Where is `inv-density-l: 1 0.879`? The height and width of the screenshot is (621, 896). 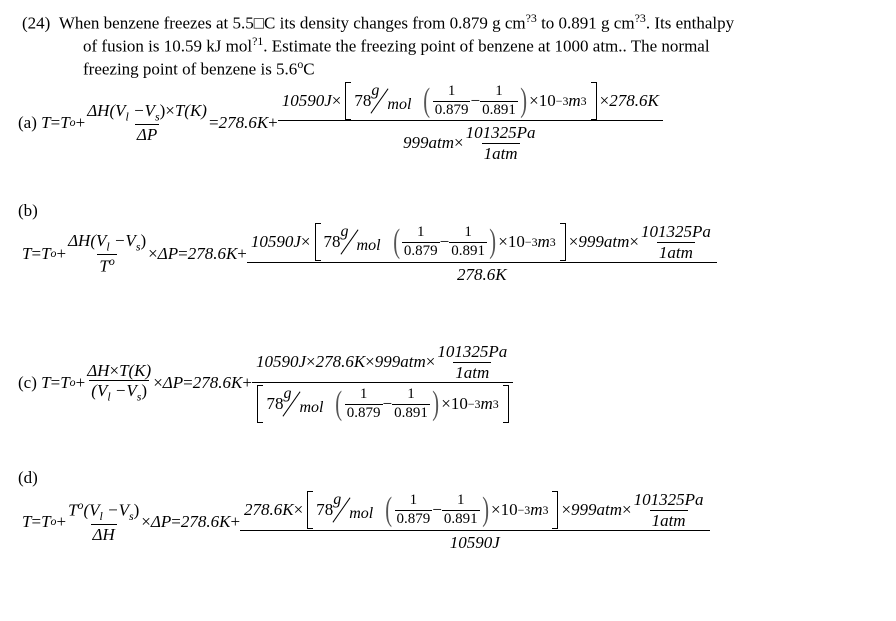
inv-density-l: 1 0.879 is located at coordinates (451, 101).